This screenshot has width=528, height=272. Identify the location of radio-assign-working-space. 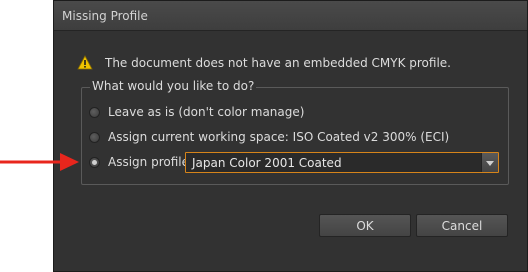
(94, 137).